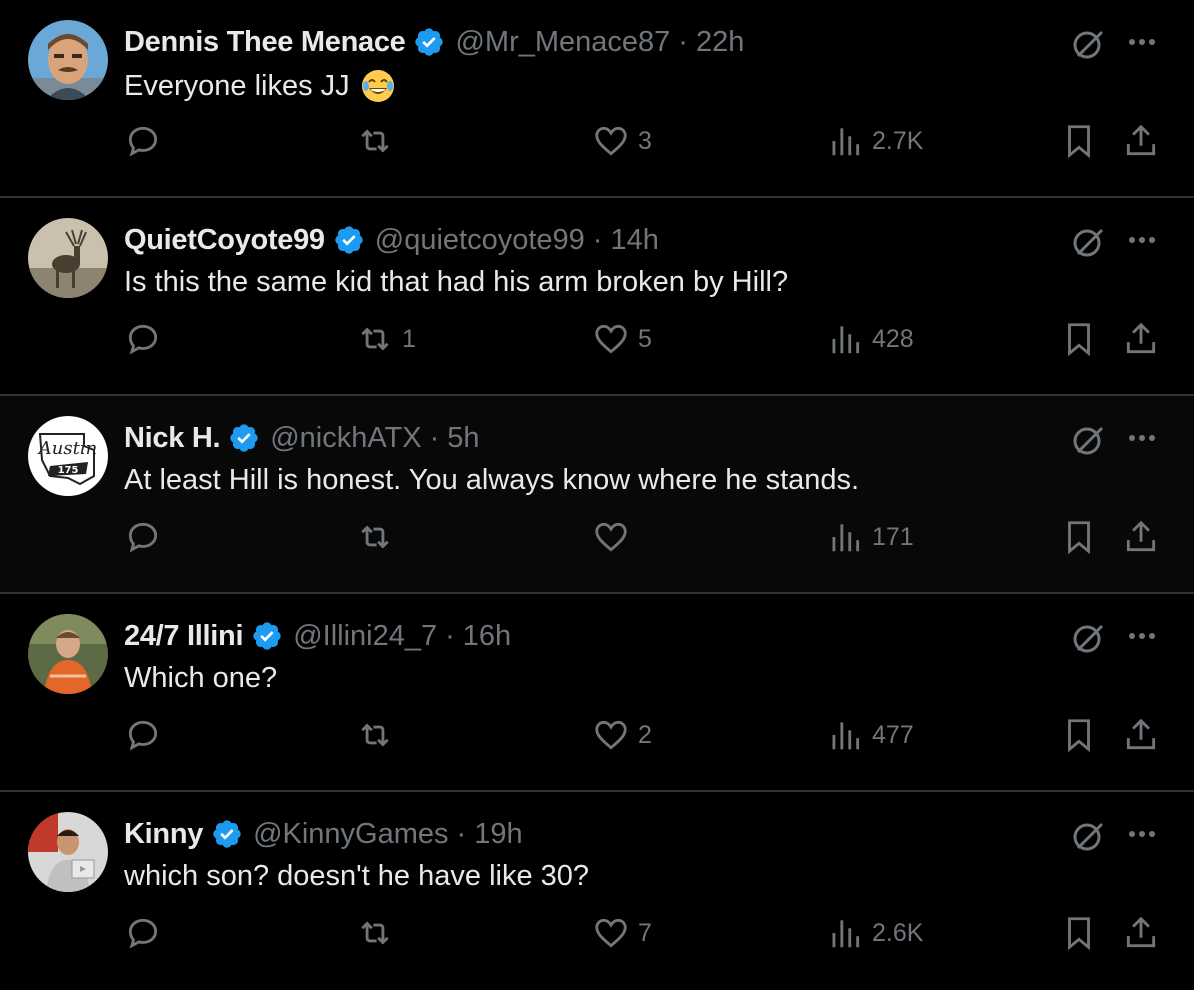 The width and height of the screenshot is (1194, 990). Describe the element at coordinates (720, 42) in the screenshot. I see `post-time: 22h` at that location.